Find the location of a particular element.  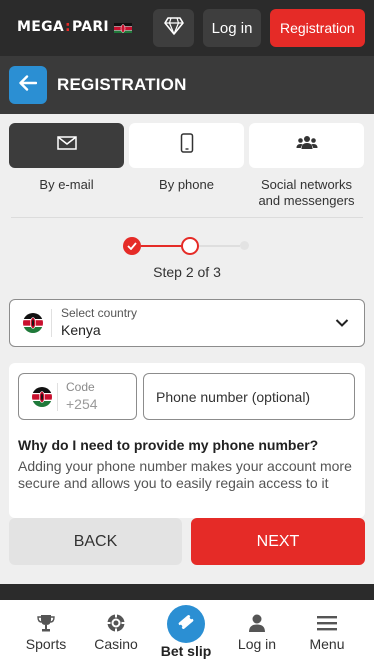

country-select: Select country Kenya is located at coordinates (187, 323).